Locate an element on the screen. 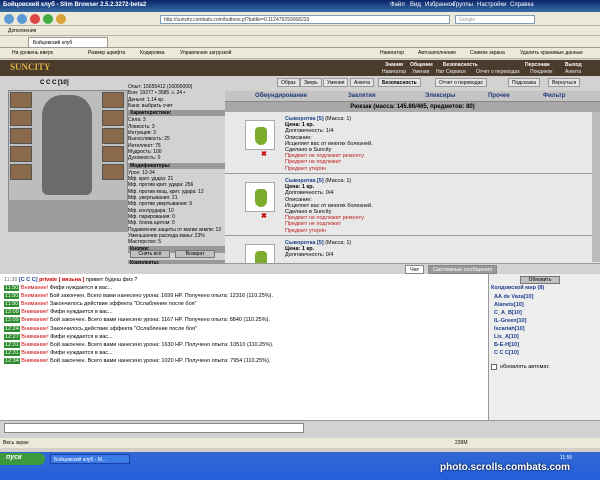  toolbar-downloads: Управление загрузкой is located at coordinates (205, 53).